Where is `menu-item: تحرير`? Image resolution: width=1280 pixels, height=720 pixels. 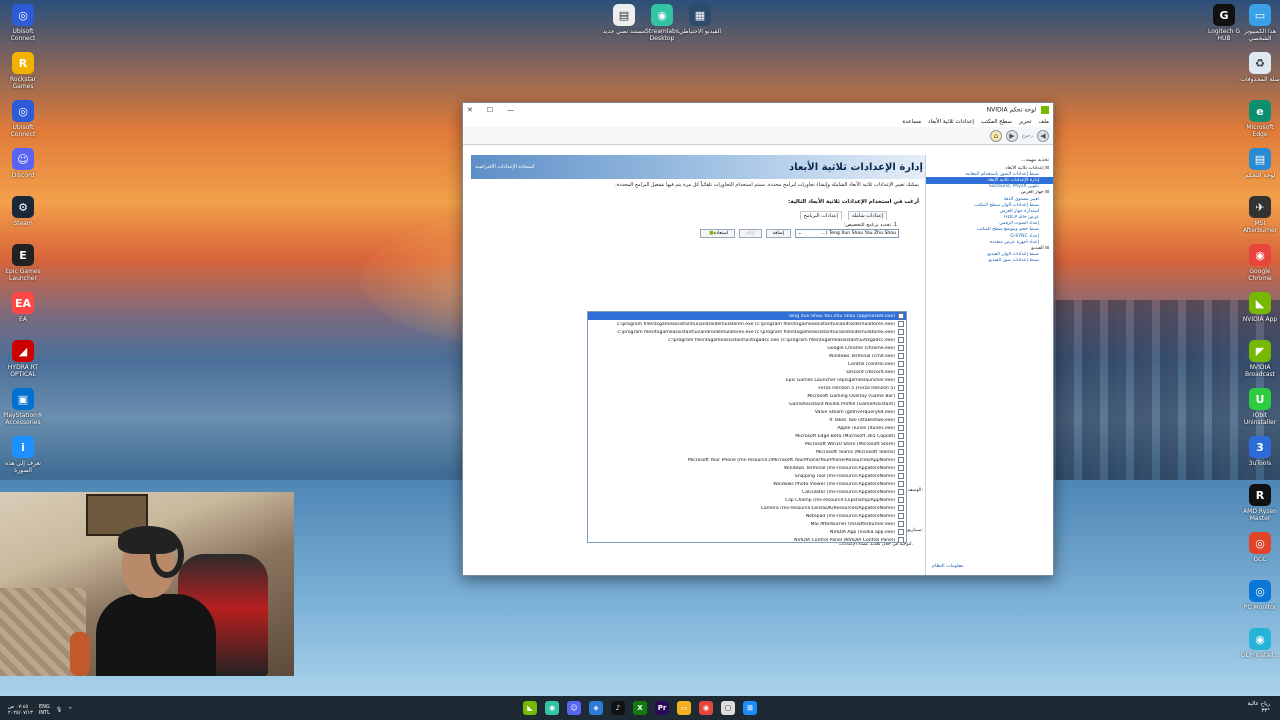 menu-item: تحرير is located at coordinates (1025, 122).